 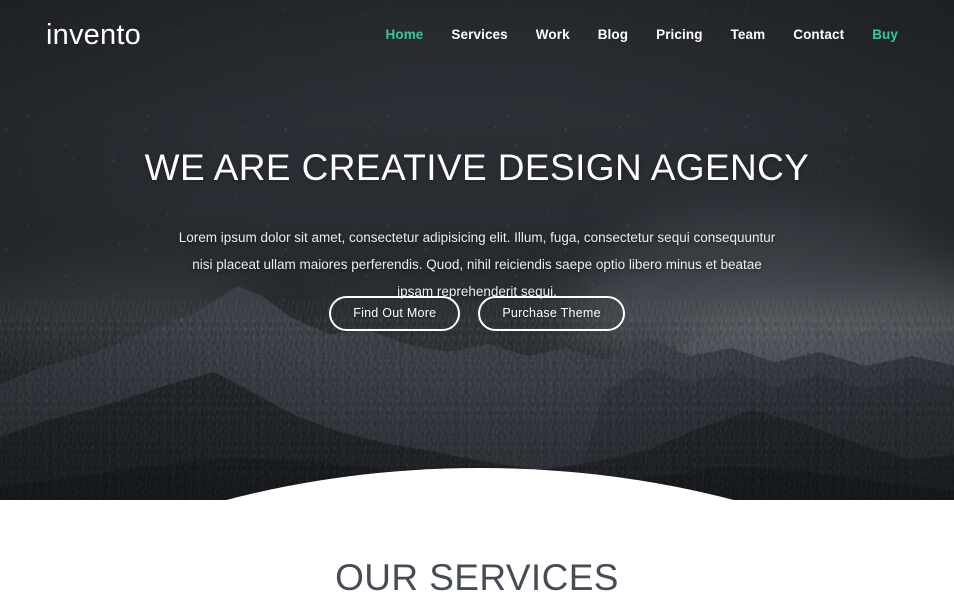 I want to click on nav-item-team: Team, so click(x=748, y=35).